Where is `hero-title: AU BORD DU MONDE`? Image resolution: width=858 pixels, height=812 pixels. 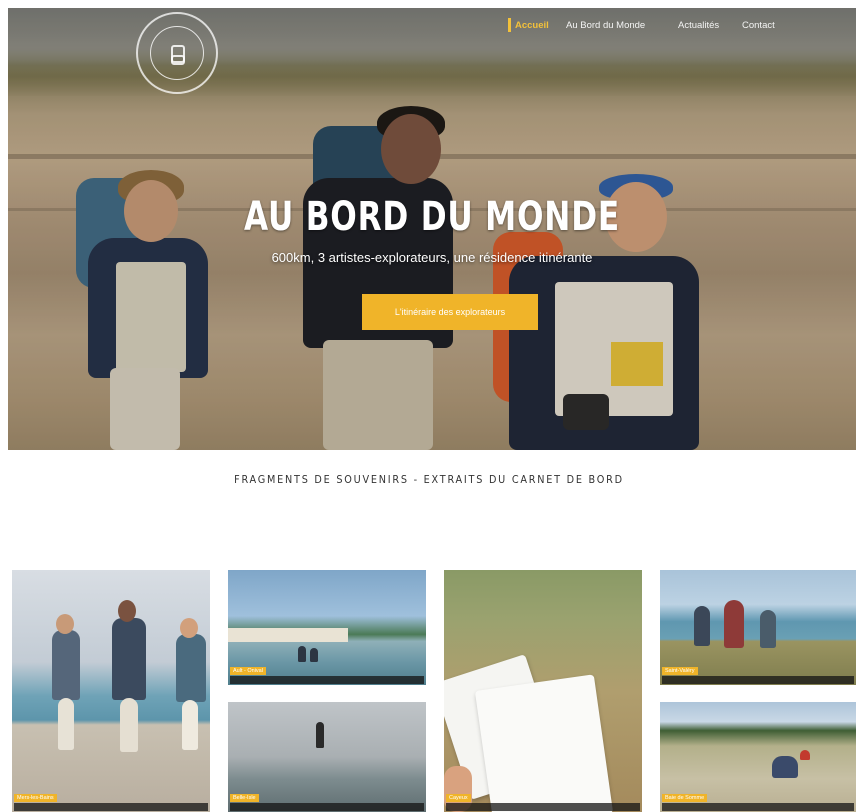 hero-title: AU BORD DU MONDE is located at coordinates (432, 217).